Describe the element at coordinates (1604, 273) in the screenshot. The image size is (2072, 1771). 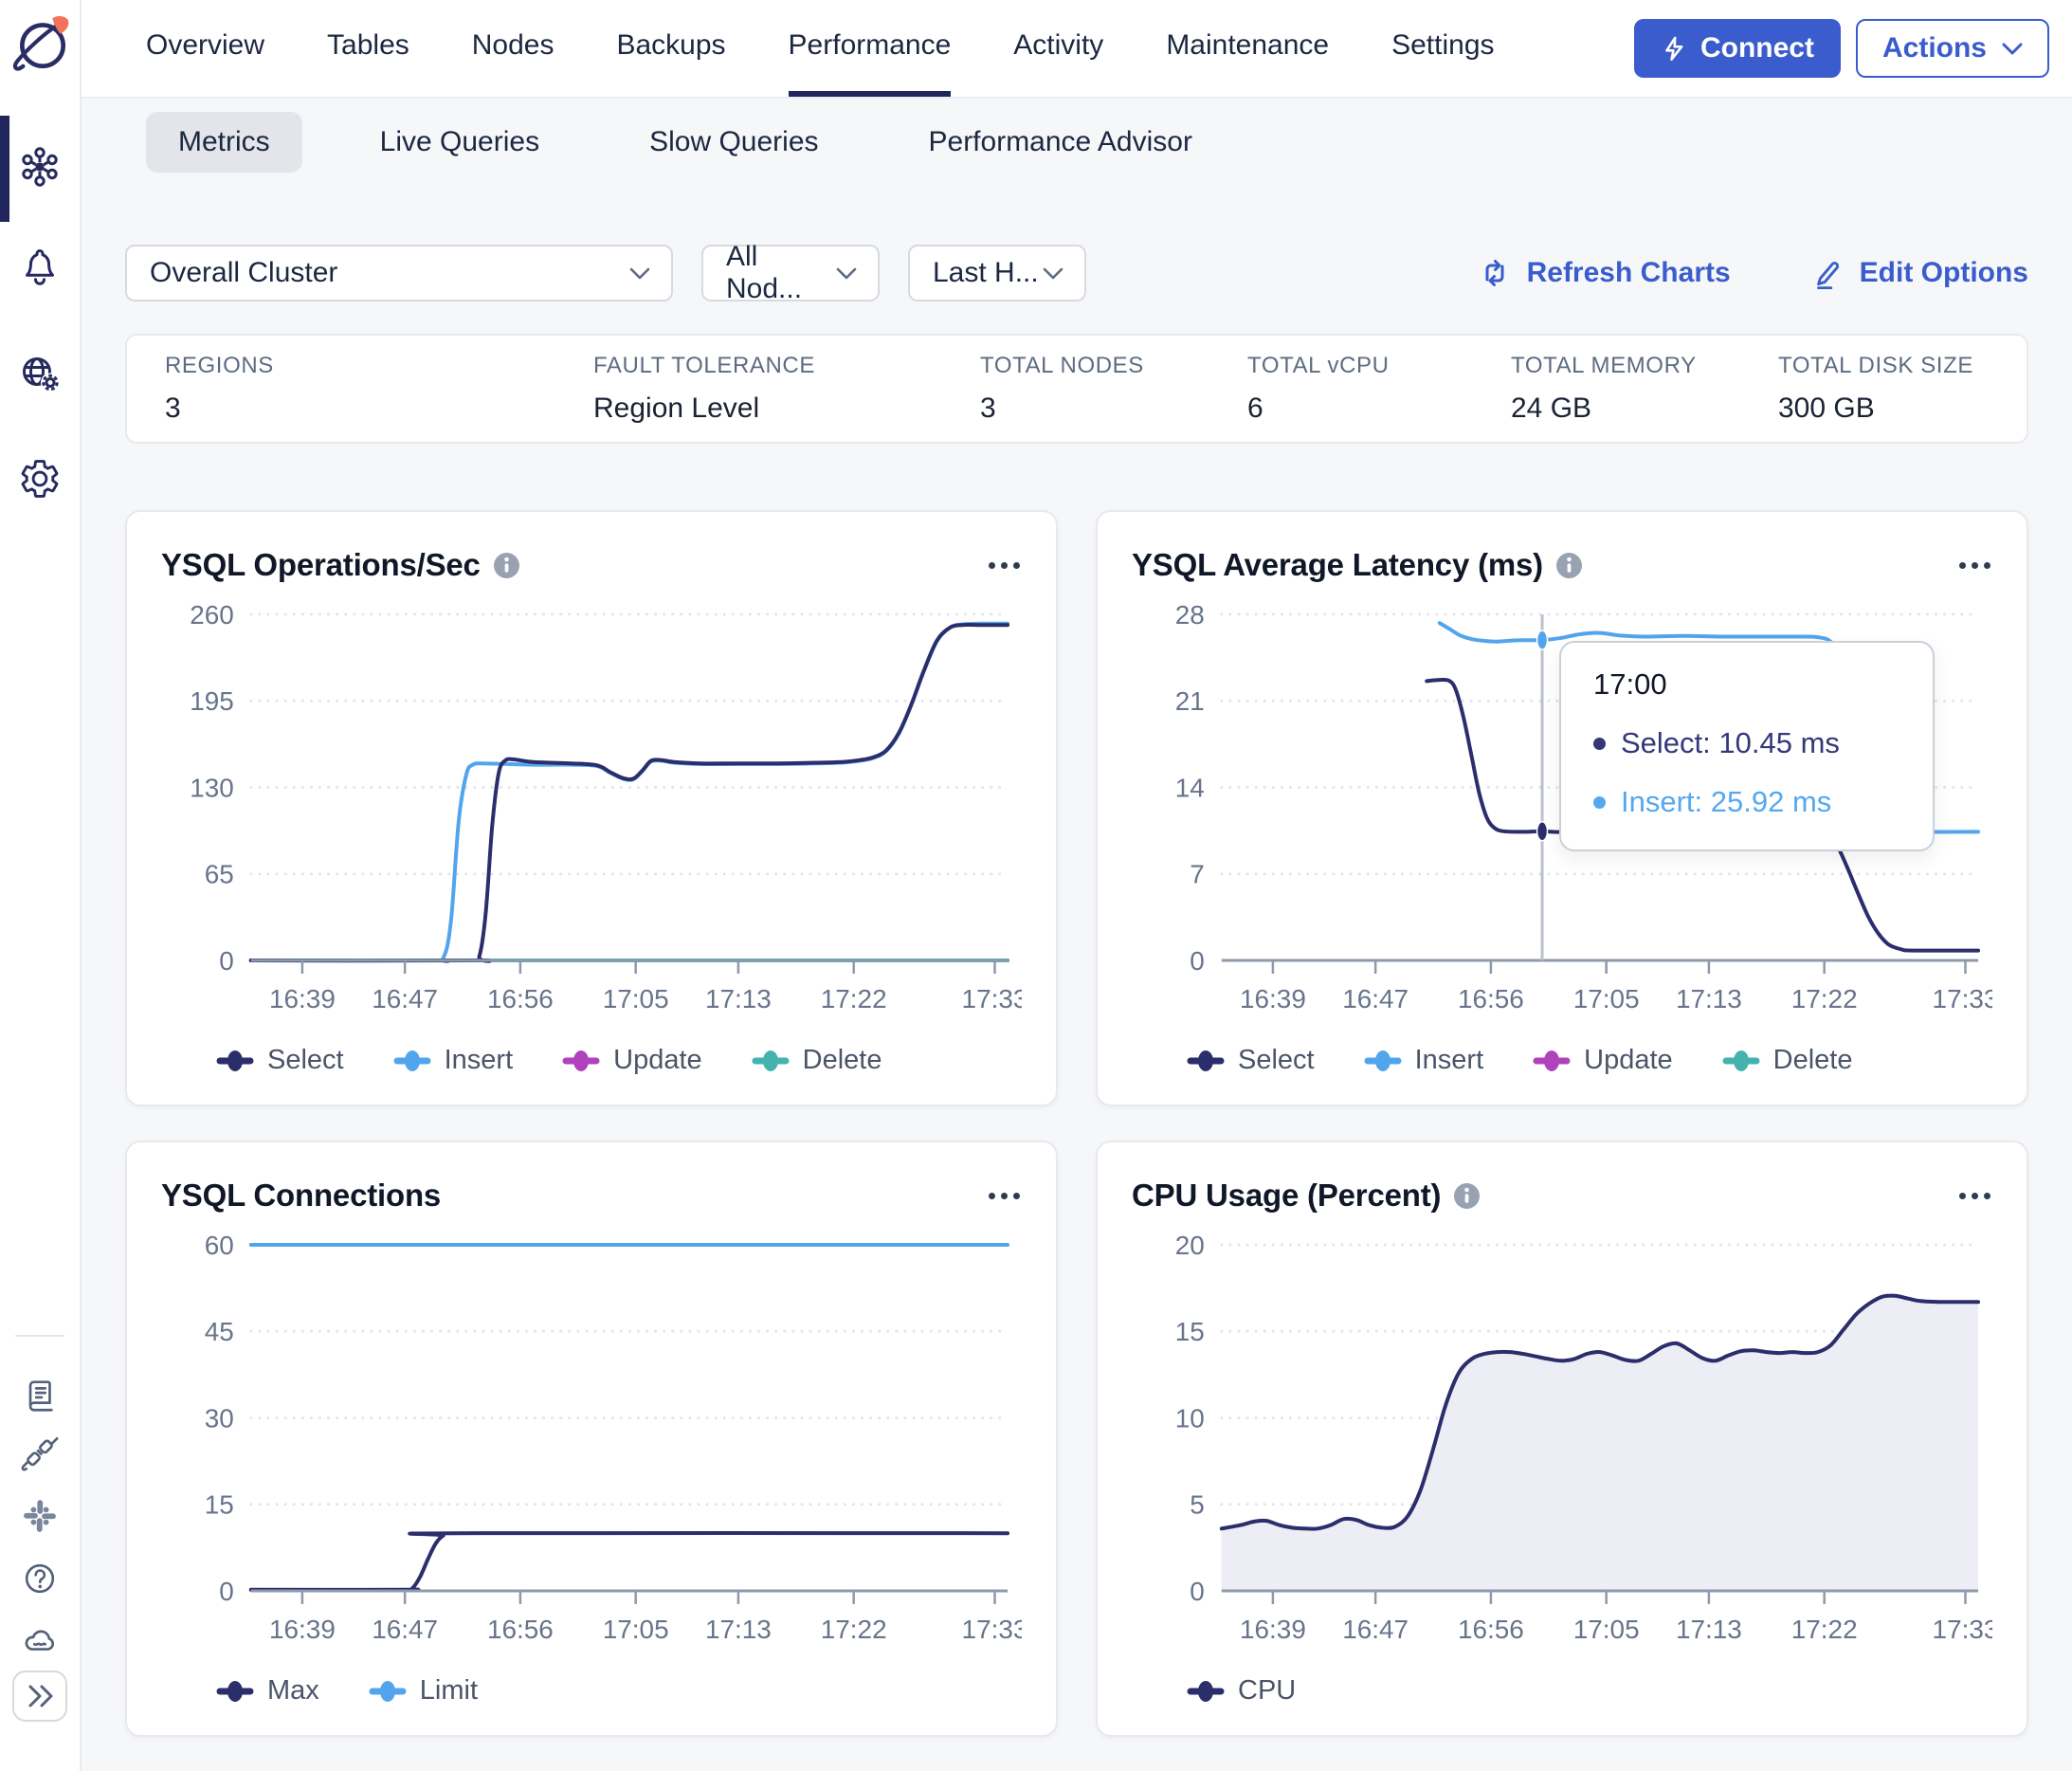
I see `refresh-charts-button: Refresh Charts` at that location.